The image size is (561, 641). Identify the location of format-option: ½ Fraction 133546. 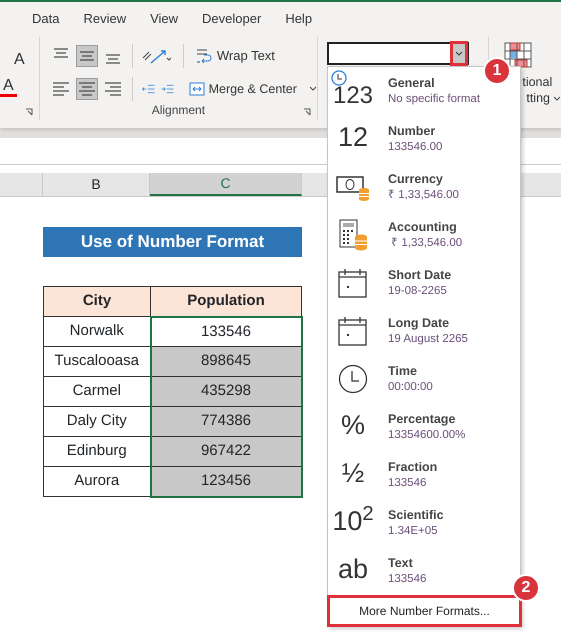
(383, 475).